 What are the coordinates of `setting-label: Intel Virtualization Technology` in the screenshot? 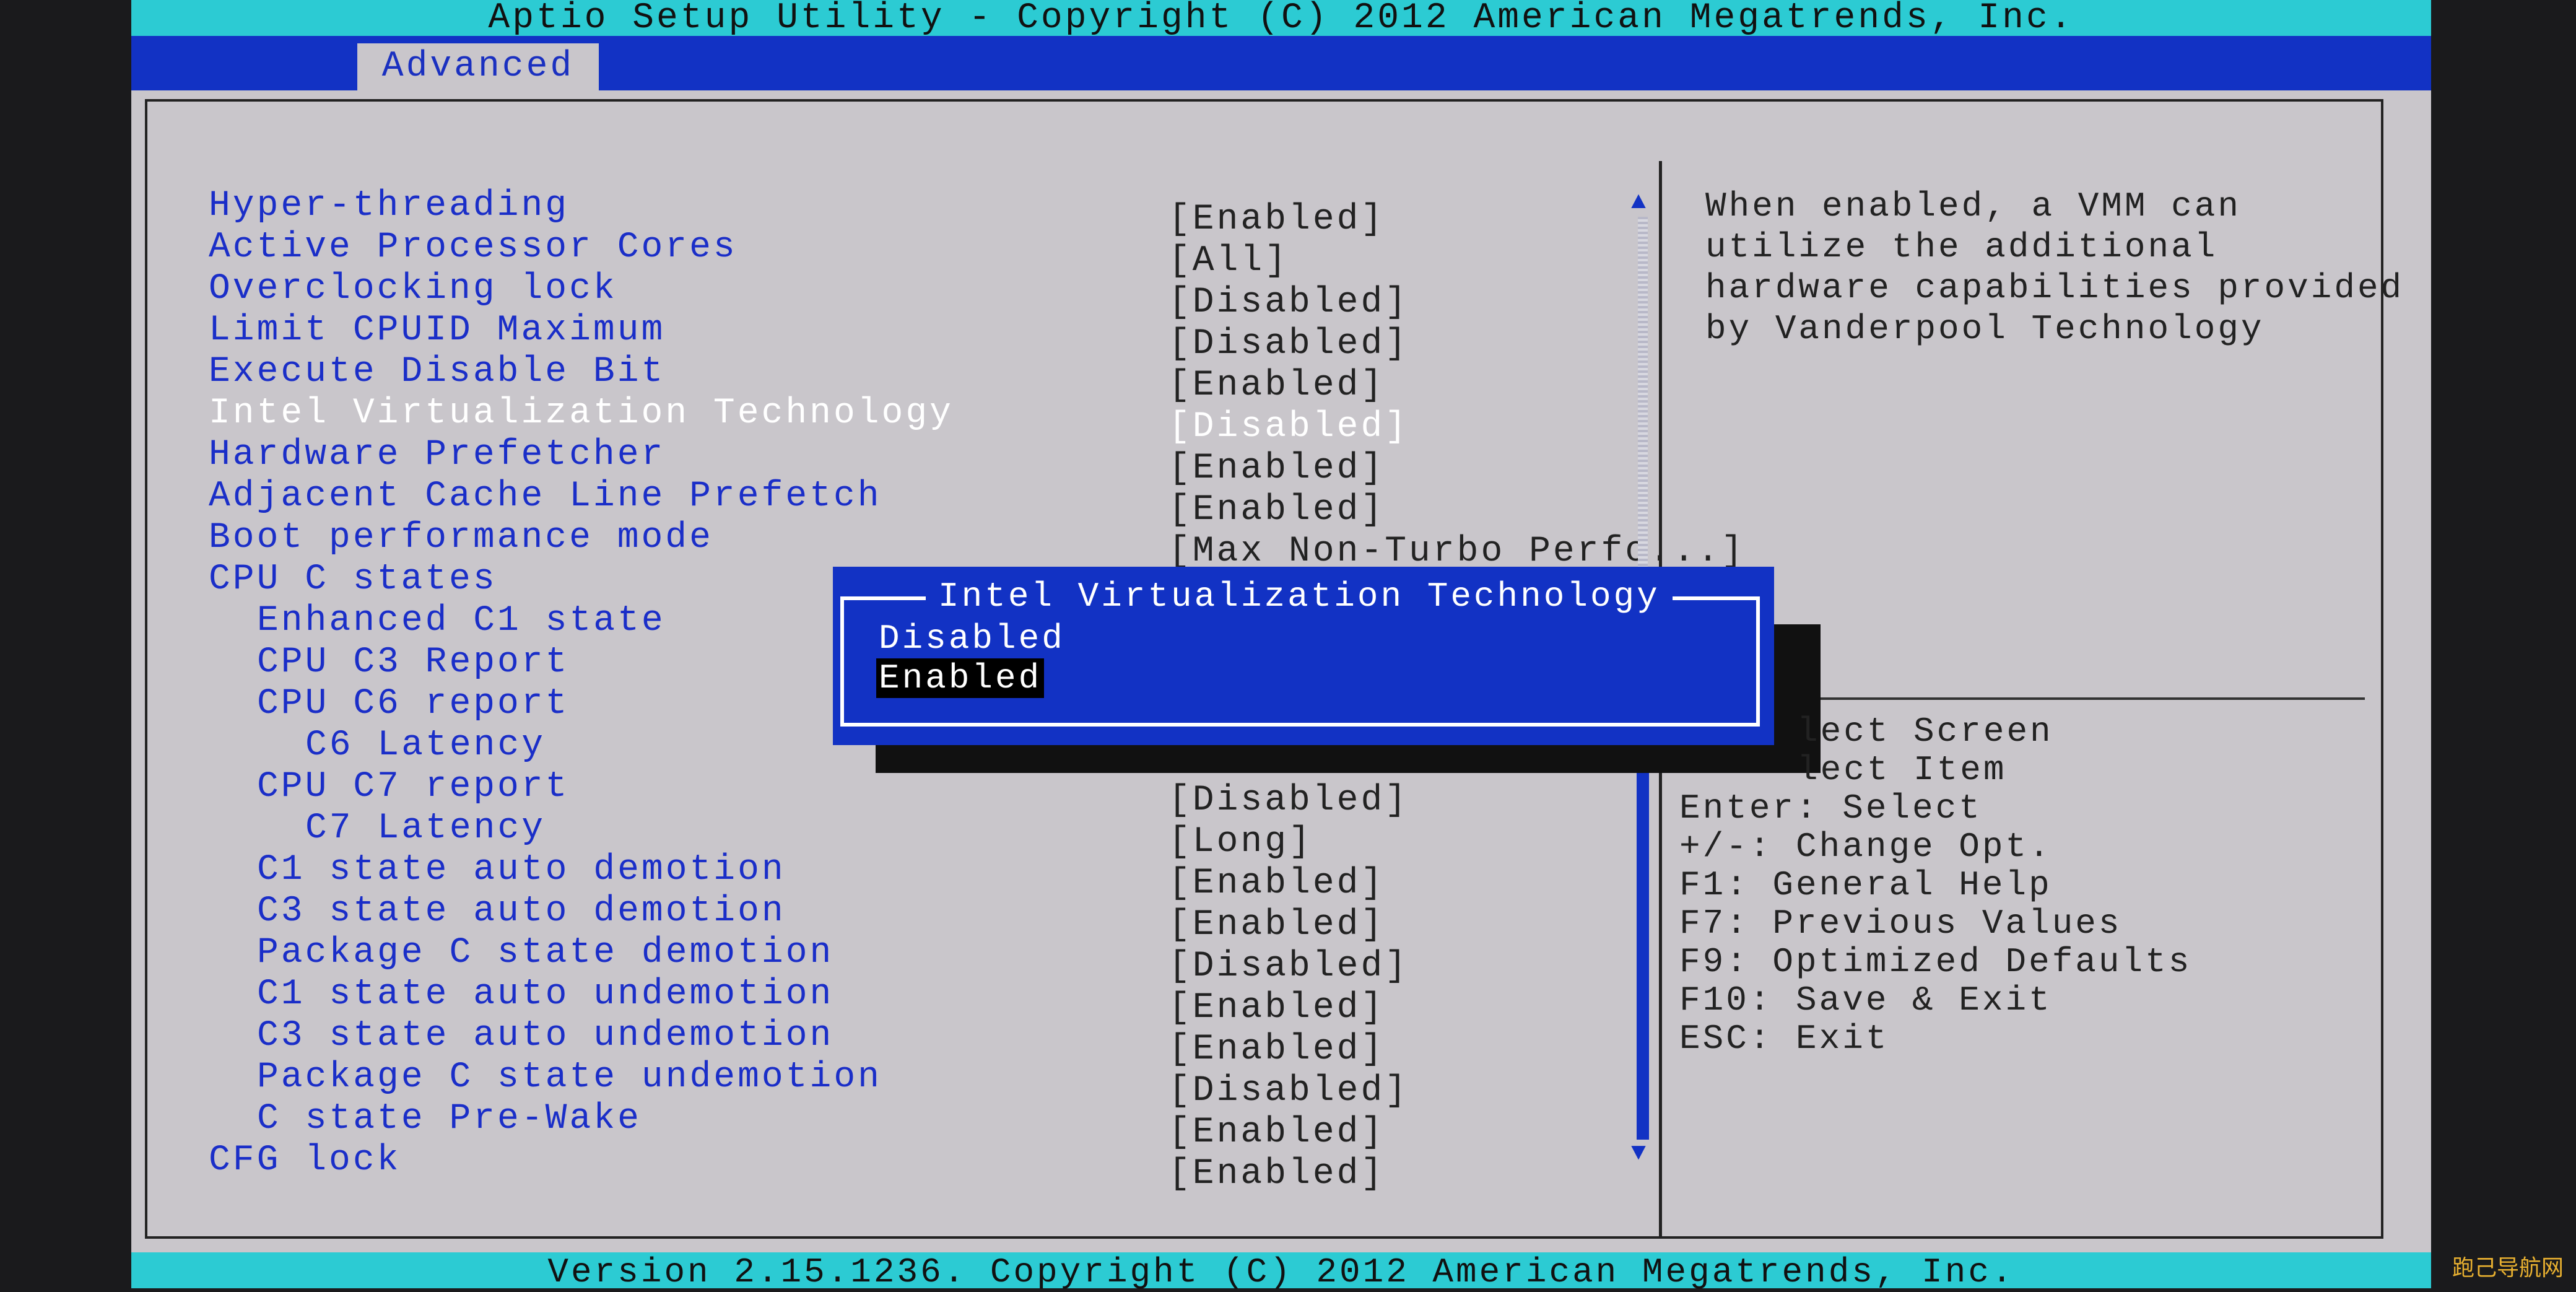 It's located at (581, 414).